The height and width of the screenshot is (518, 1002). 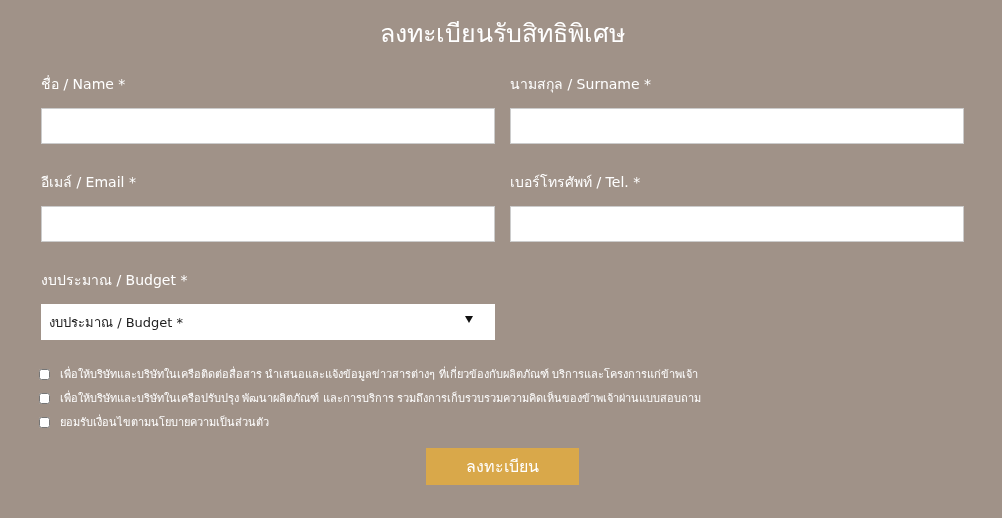 I want to click on consent-text: เพื่อให้บริษัทและบริษัทในเครือติดต่อสื่อสาร นำเสนอและแจ้งข้อมูลข่าวสารต่างๆ ที่เกี่ยวข้องกับผลิตภัณฑ์ บริการและโครงการแก่ข้าพเจ้า, so click(x=379, y=374).